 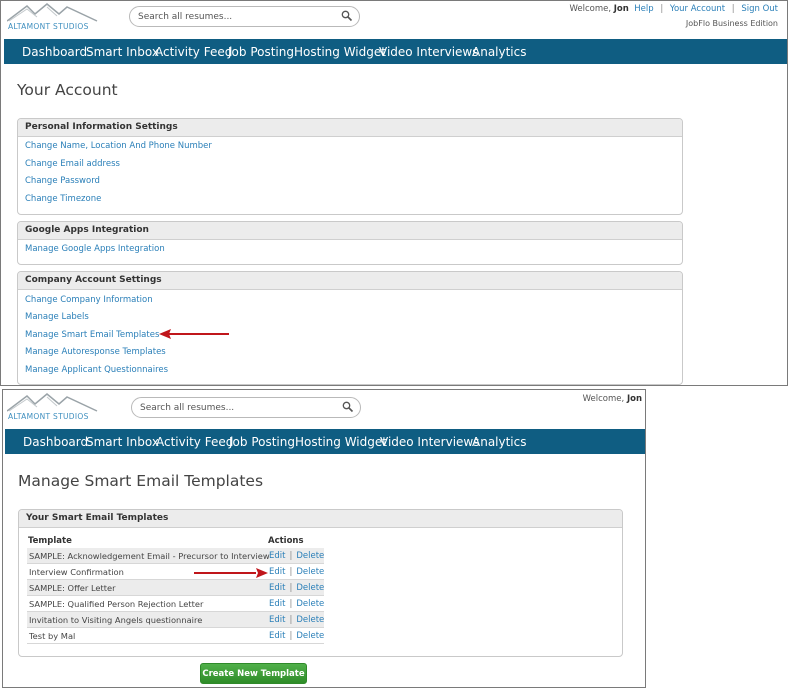 What do you see at coordinates (63, 199) in the screenshot?
I see `change-timezone-link: Change Timezone` at bounding box center [63, 199].